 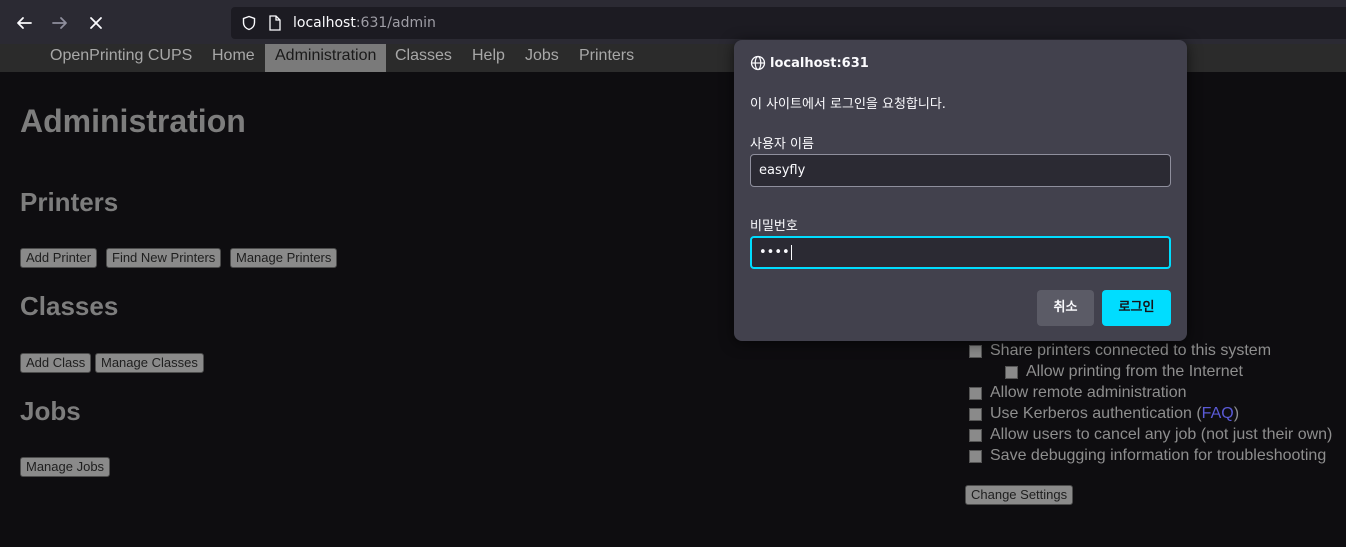 I want to click on url-bar: localhost:631/admin, so click(x=788, y=23).